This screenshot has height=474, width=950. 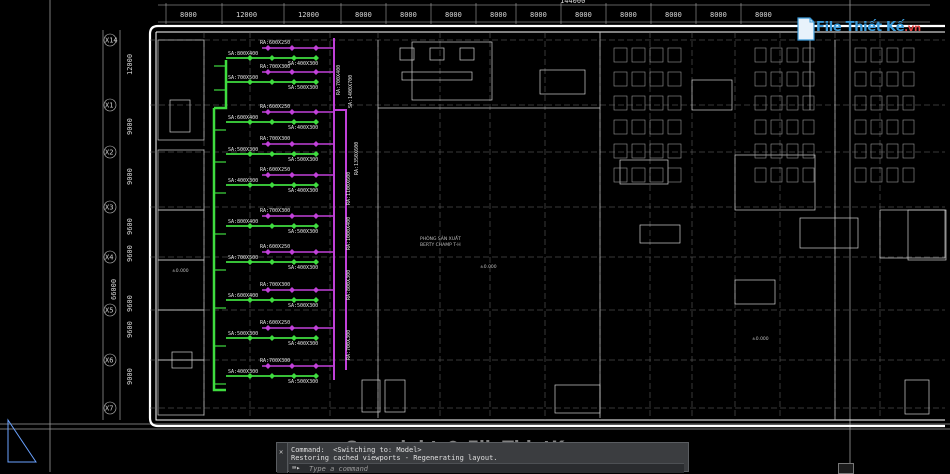 What do you see at coordinates (114, 289) in the screenshot?
I see `left-total-dimension: 66000` at bounding box center [114, 289].